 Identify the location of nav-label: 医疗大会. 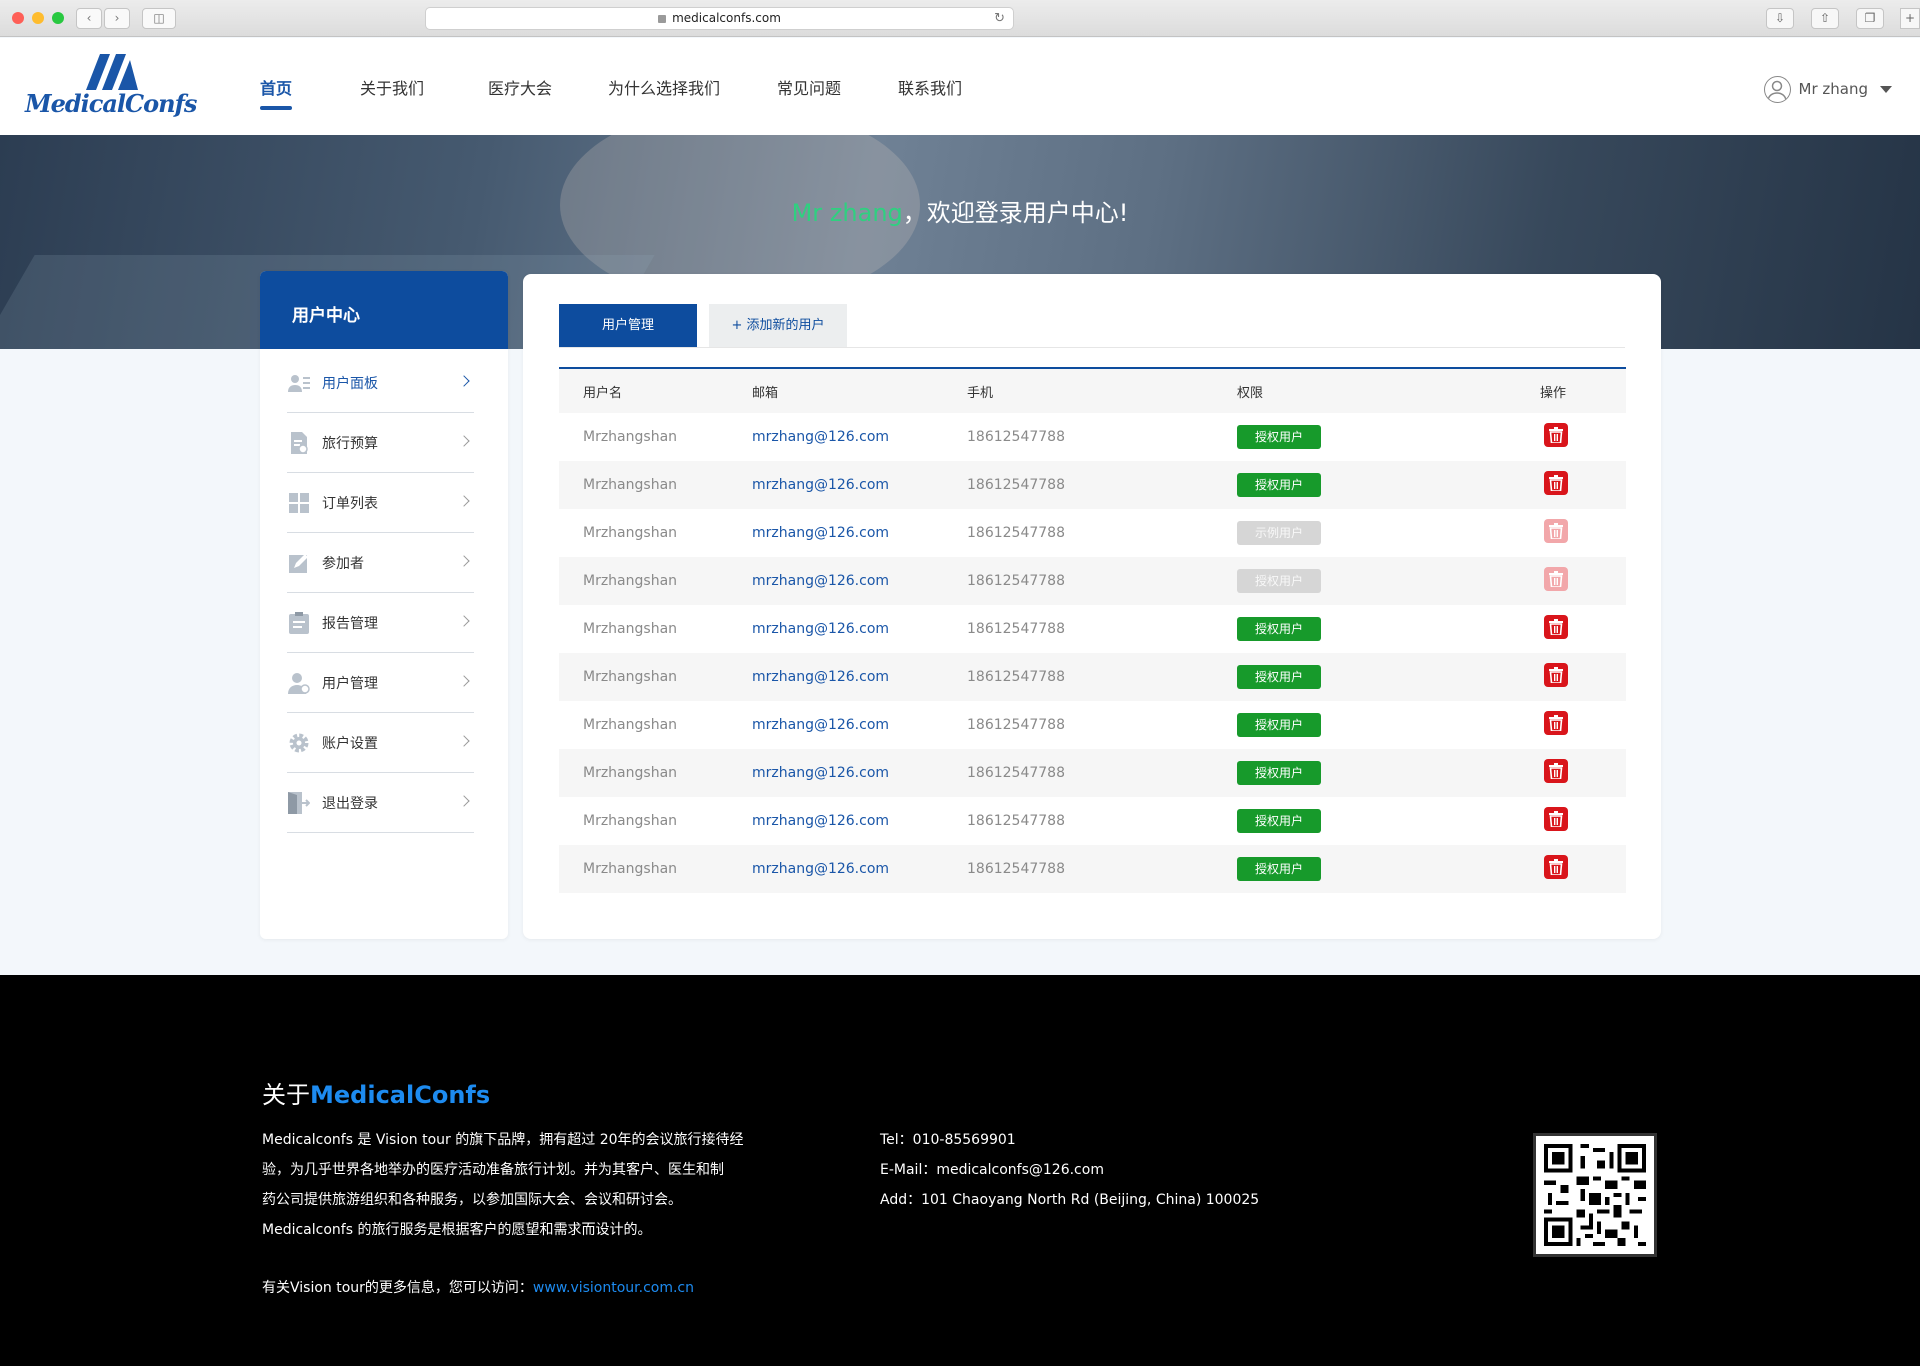
(520, 88).